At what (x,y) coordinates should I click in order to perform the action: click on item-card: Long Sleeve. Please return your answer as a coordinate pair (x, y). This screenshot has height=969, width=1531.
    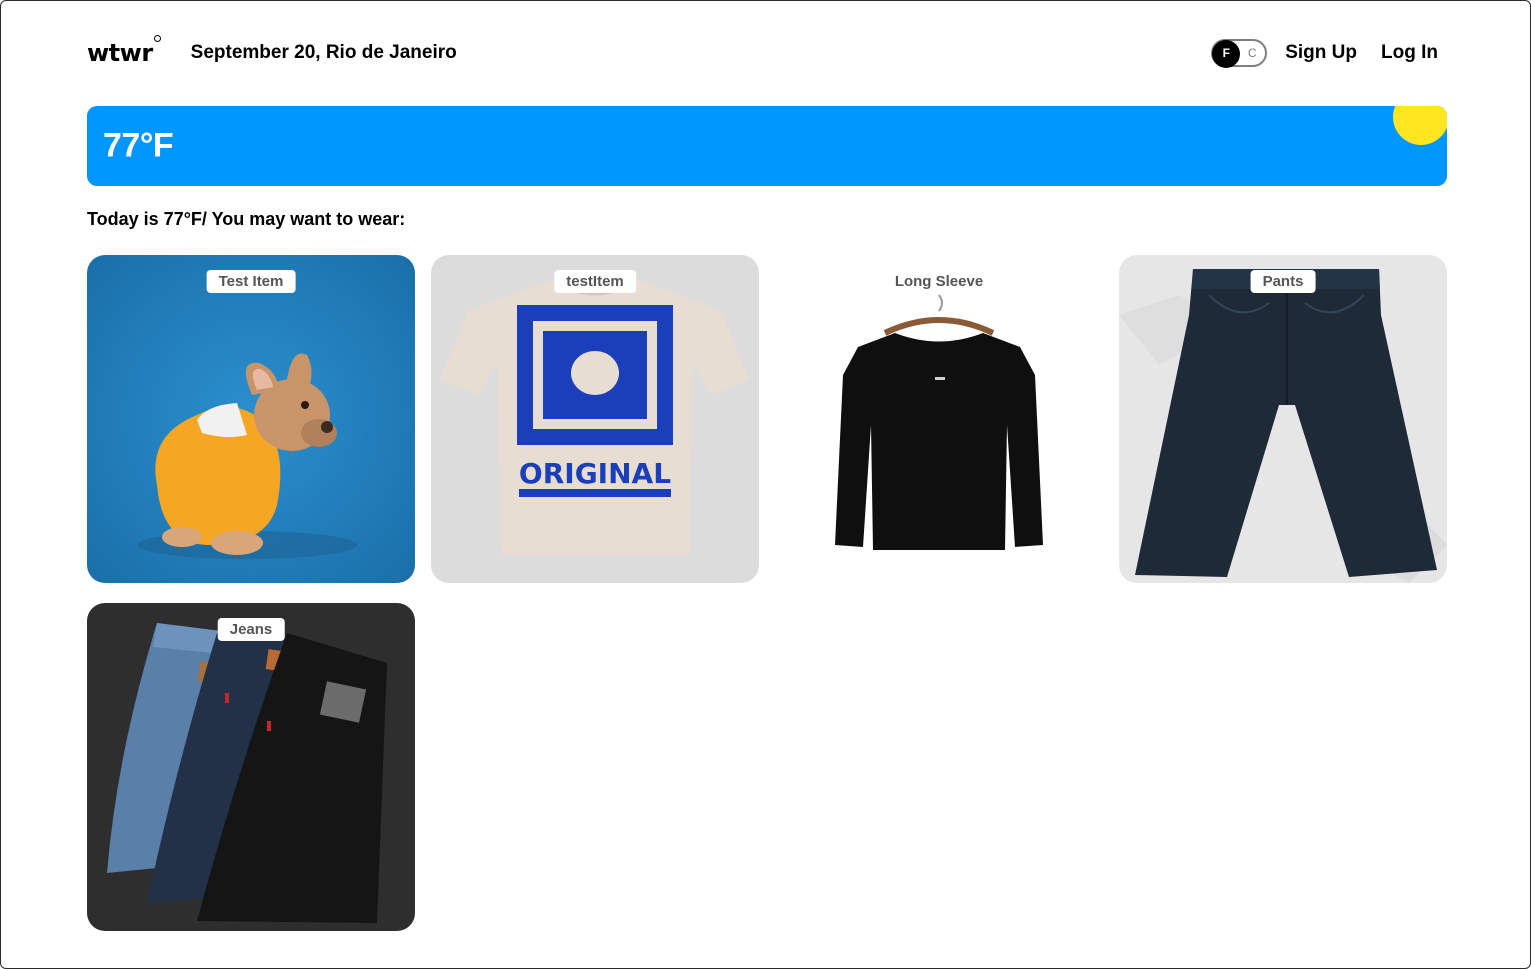
    Looking at the image, I should click on (939, 419).